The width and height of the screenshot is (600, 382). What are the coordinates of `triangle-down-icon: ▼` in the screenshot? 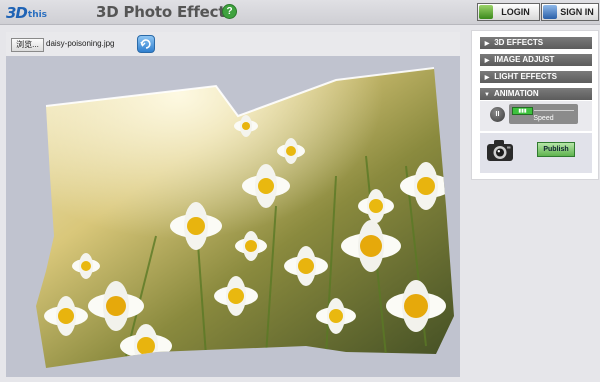 It's located at (487, 95).